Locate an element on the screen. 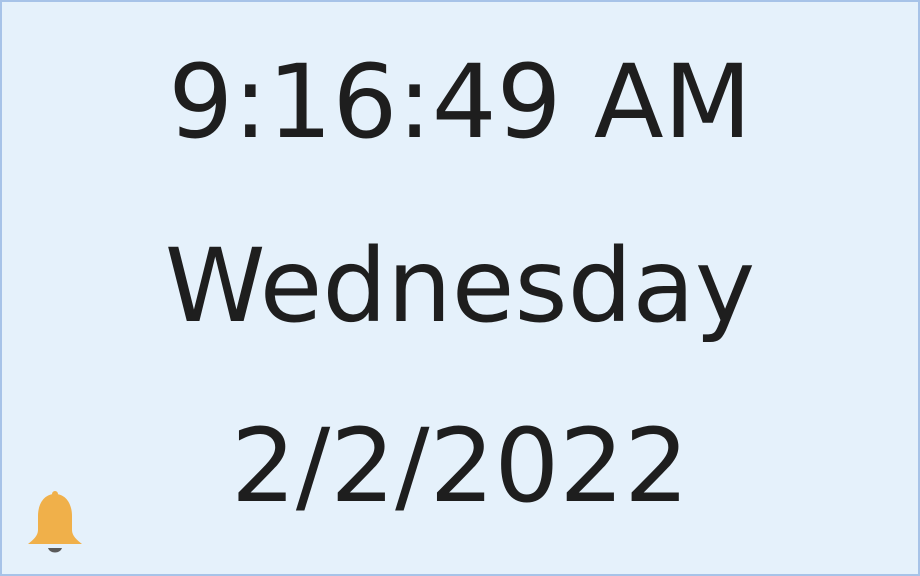 The height and width of the screenshot is (576, 920). date-text: 2/2/2022 is located at coordinates (460, 466).